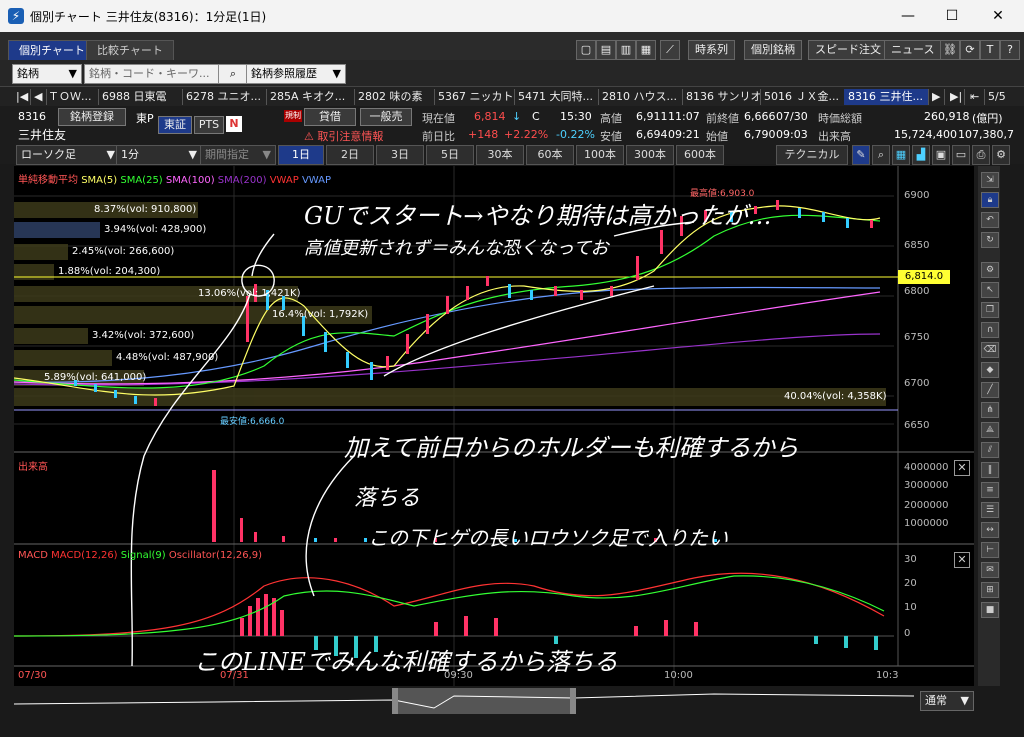 The image size is (1024, 737). I want to click on copy-icon: ❐, so click(990, 310).